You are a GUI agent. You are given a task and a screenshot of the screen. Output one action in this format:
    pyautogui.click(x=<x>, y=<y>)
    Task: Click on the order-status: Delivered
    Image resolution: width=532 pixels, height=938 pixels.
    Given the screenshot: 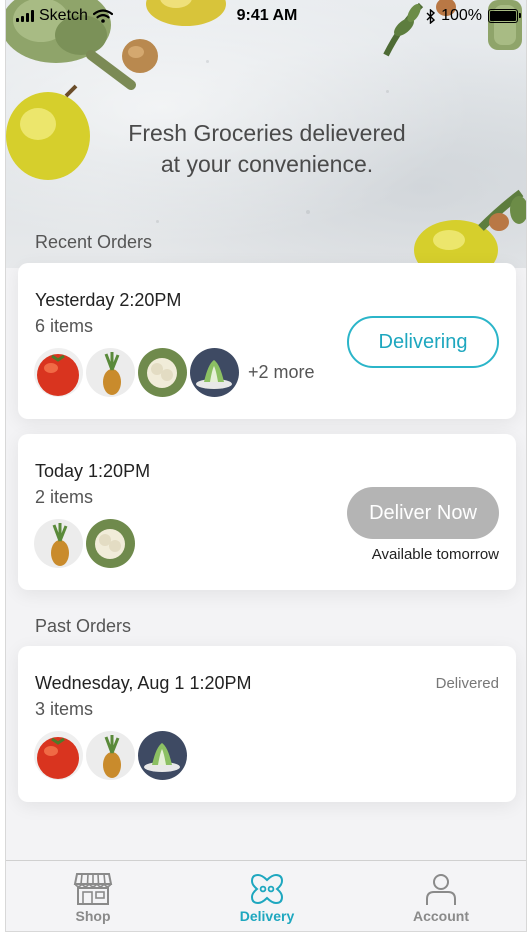 What is the action you would take?
    pyautogui.click(x=467, y=683)
    